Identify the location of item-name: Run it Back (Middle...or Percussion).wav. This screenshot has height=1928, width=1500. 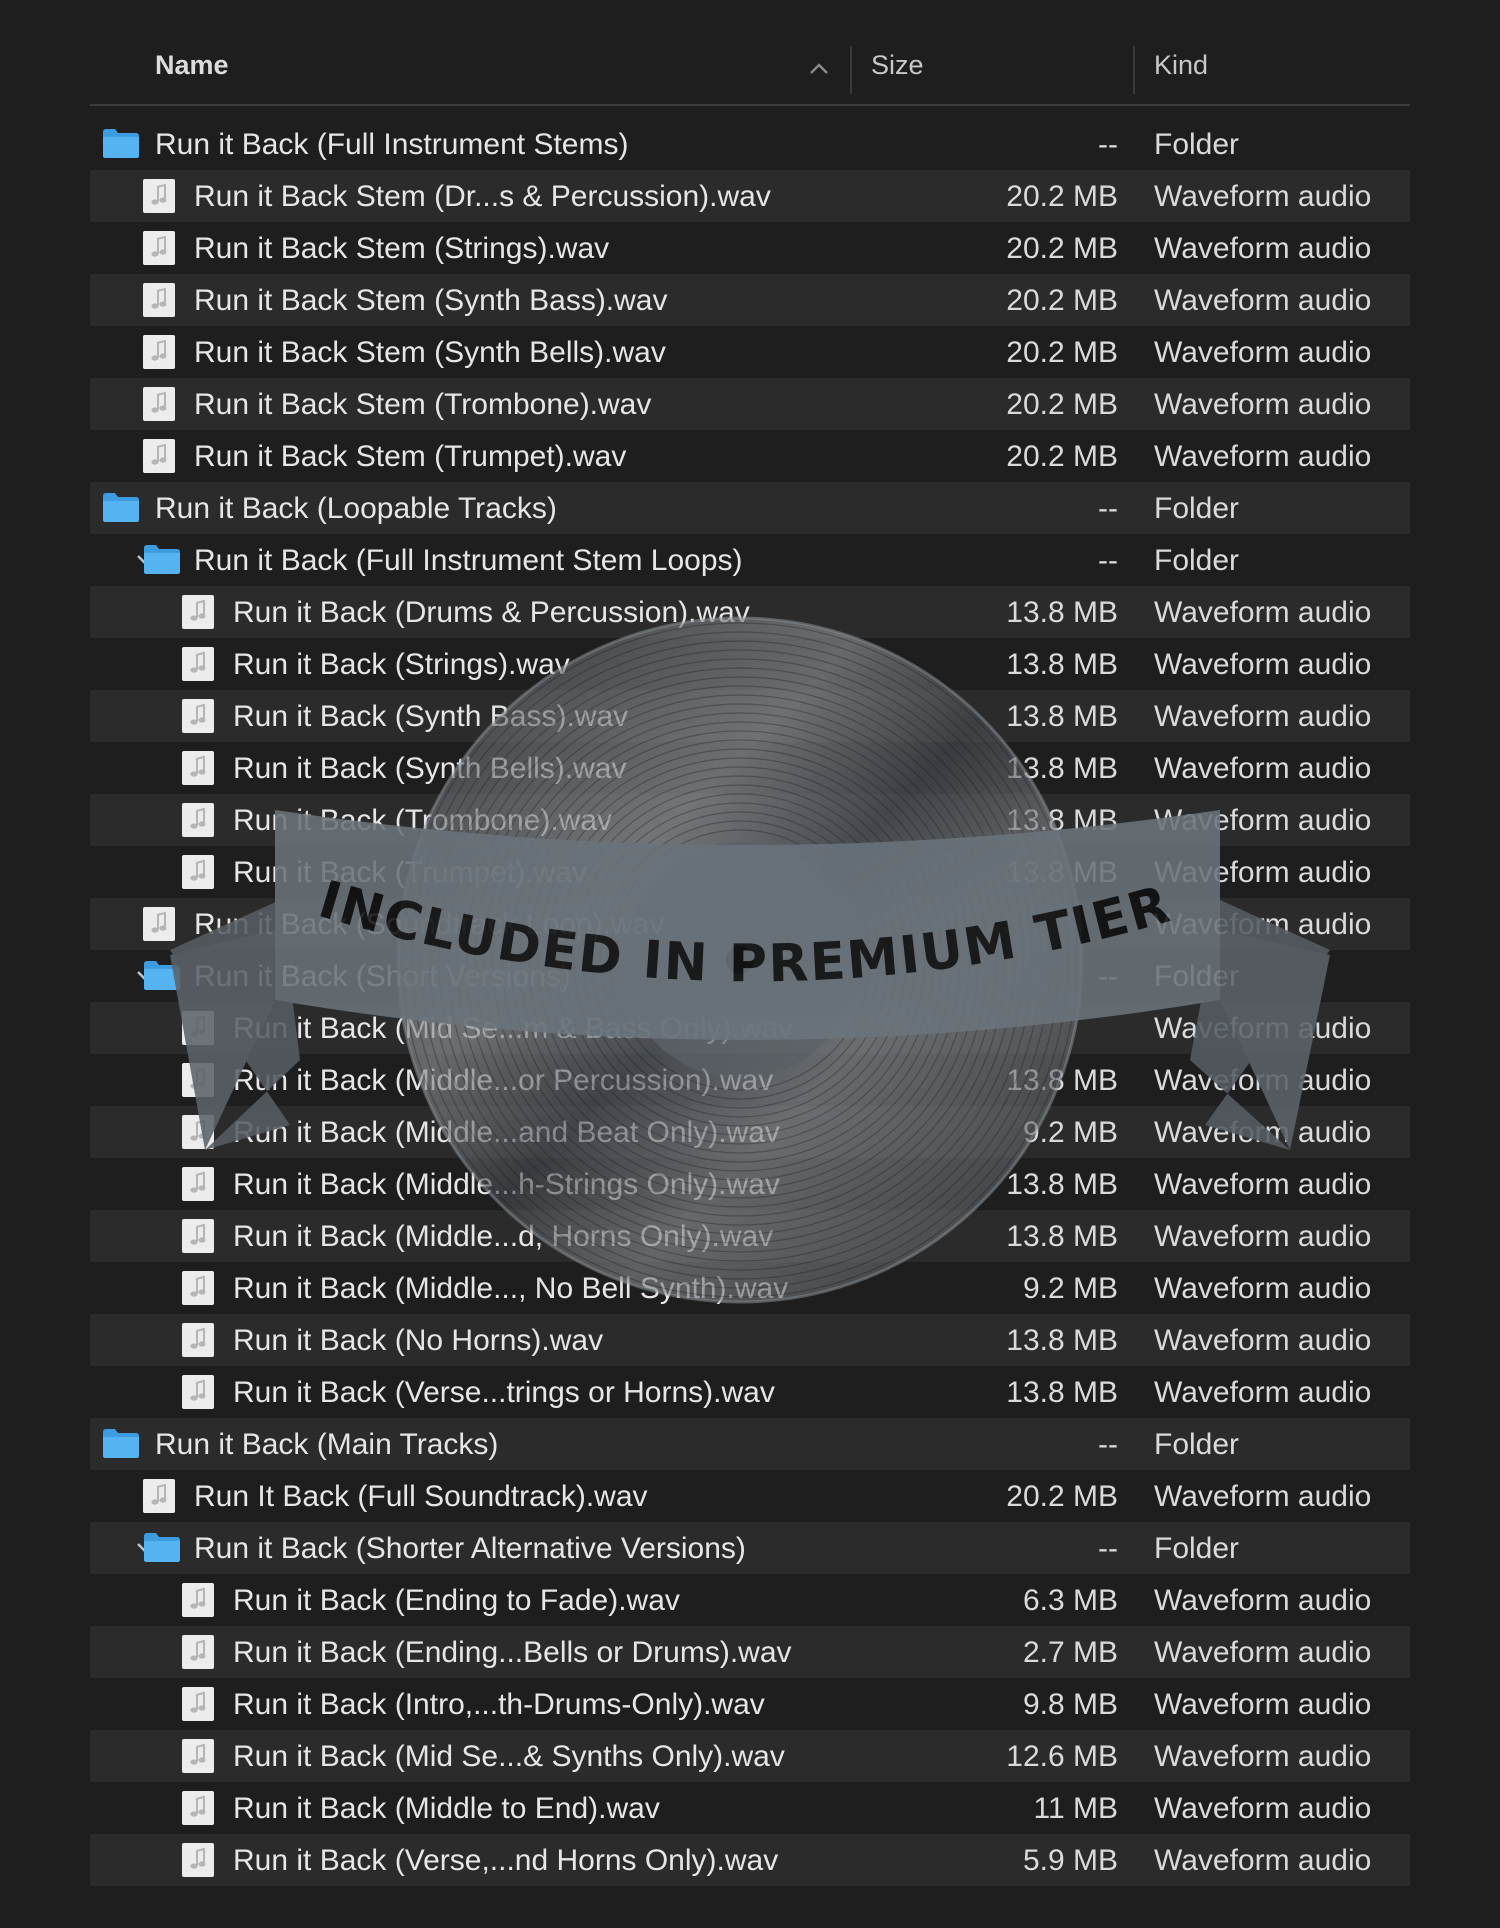
(503, 1080).